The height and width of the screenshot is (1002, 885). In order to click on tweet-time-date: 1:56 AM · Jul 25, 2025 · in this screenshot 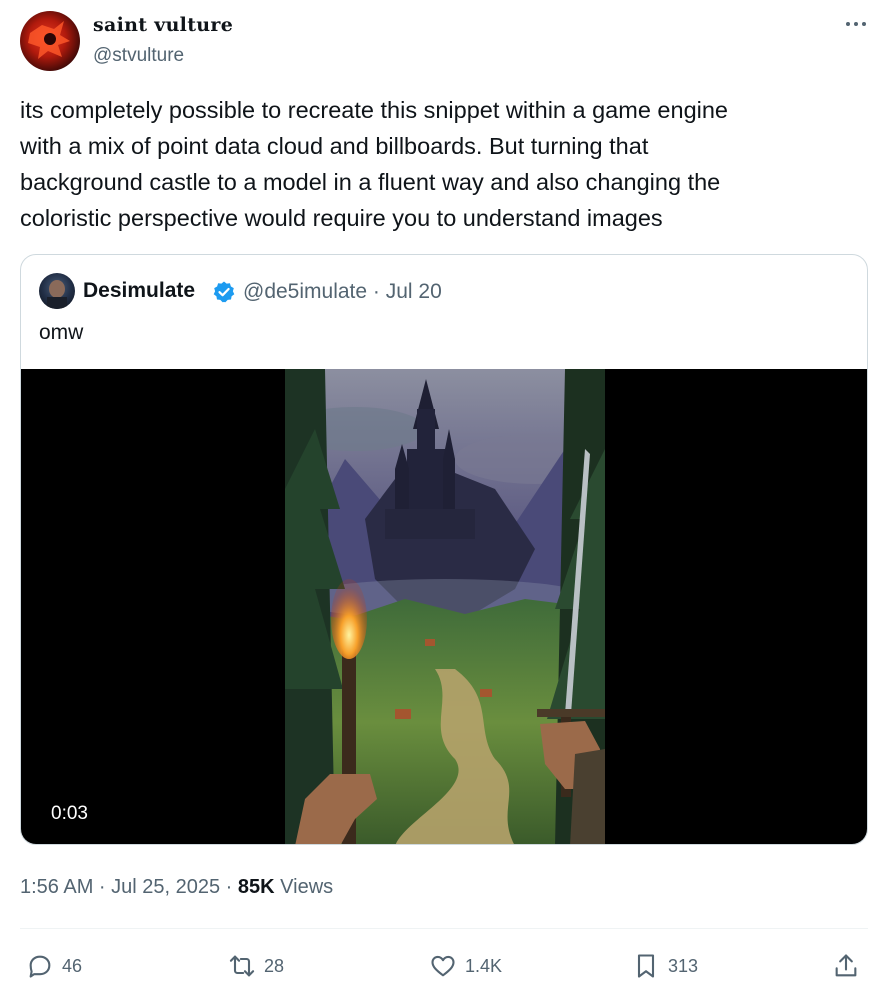, I will do `click(129, 887)`.